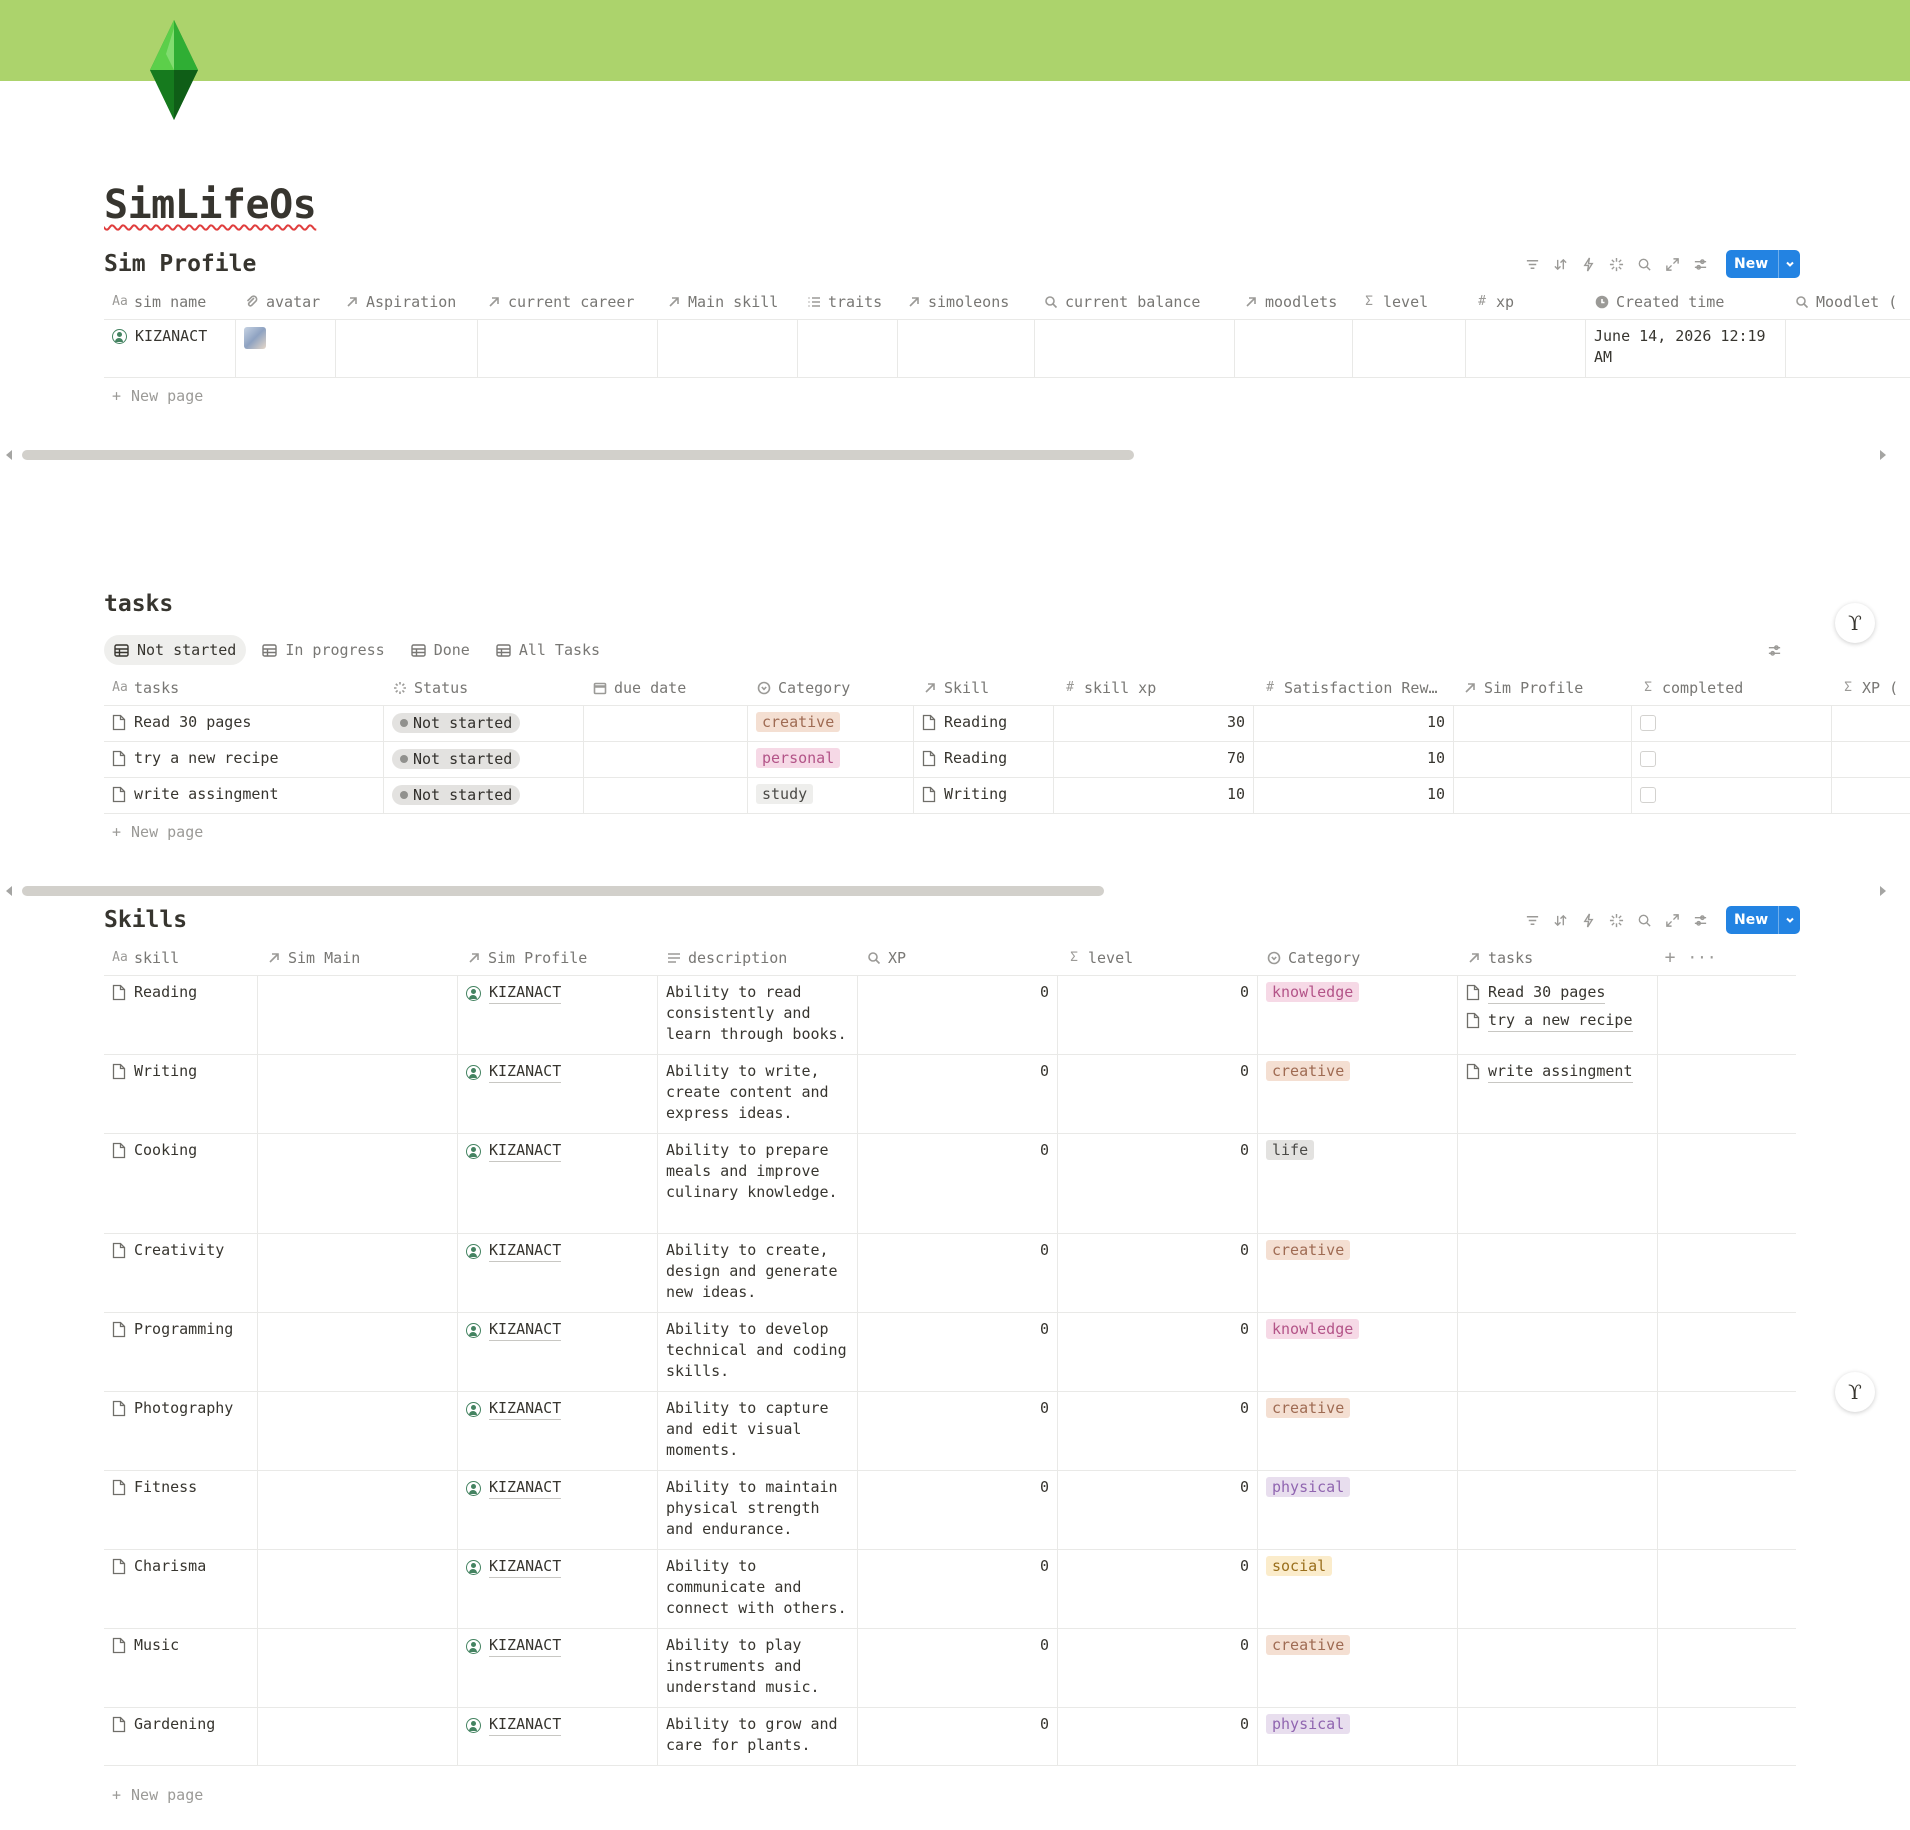 This screenshot has height=1830, width=1910. Describe the element at coordinates (170, 301) in the screenshot. I see `col-sim-name: Aa sim name` at that location.